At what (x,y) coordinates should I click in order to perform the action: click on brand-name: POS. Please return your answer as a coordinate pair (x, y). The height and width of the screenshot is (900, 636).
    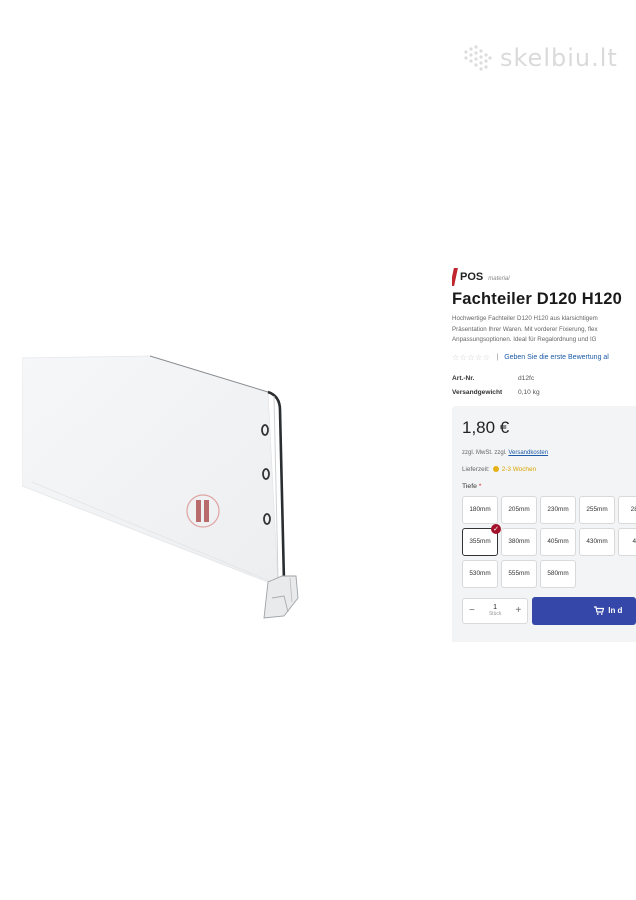
    Looking at the image, I should click on (472, 277).